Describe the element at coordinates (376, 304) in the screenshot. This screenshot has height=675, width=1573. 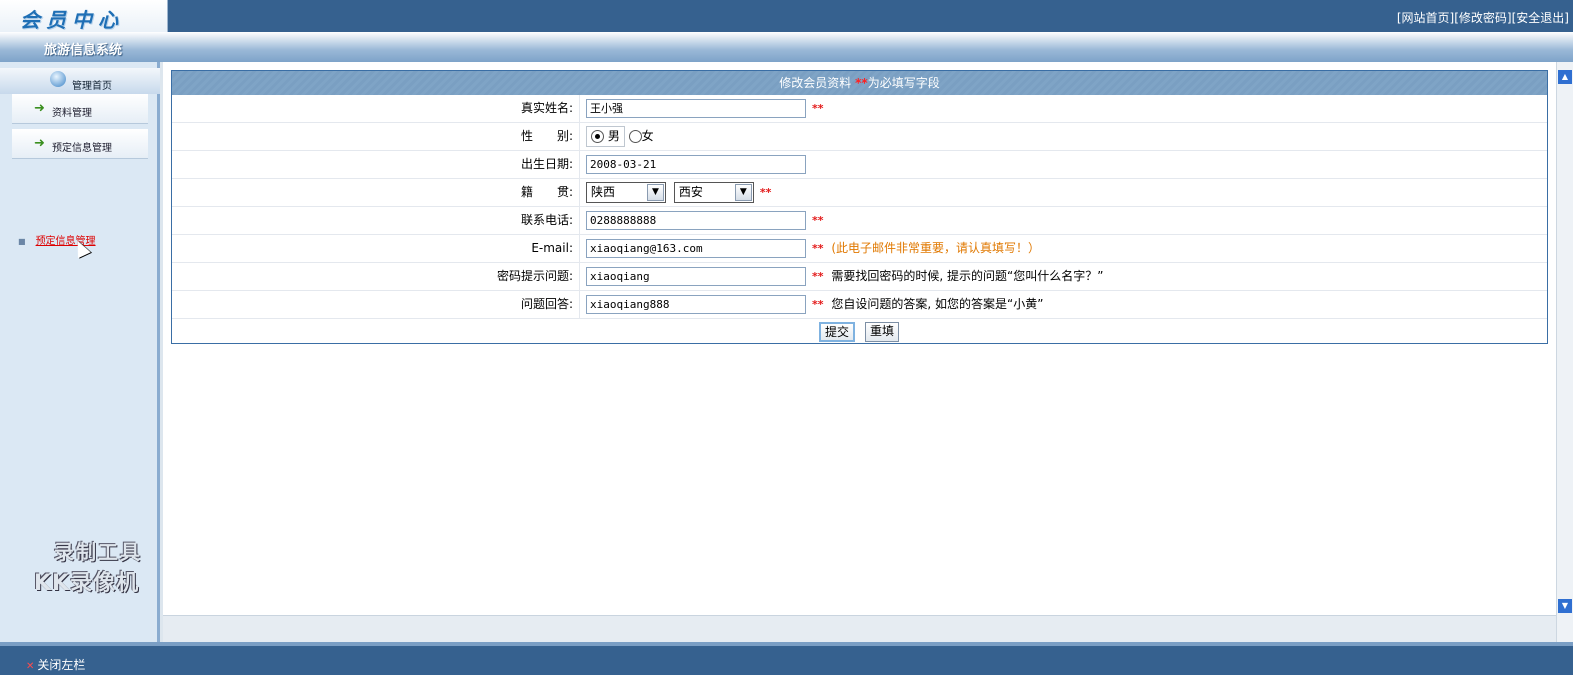
I see `pwd-answer-label: 问题回答:` at that location.